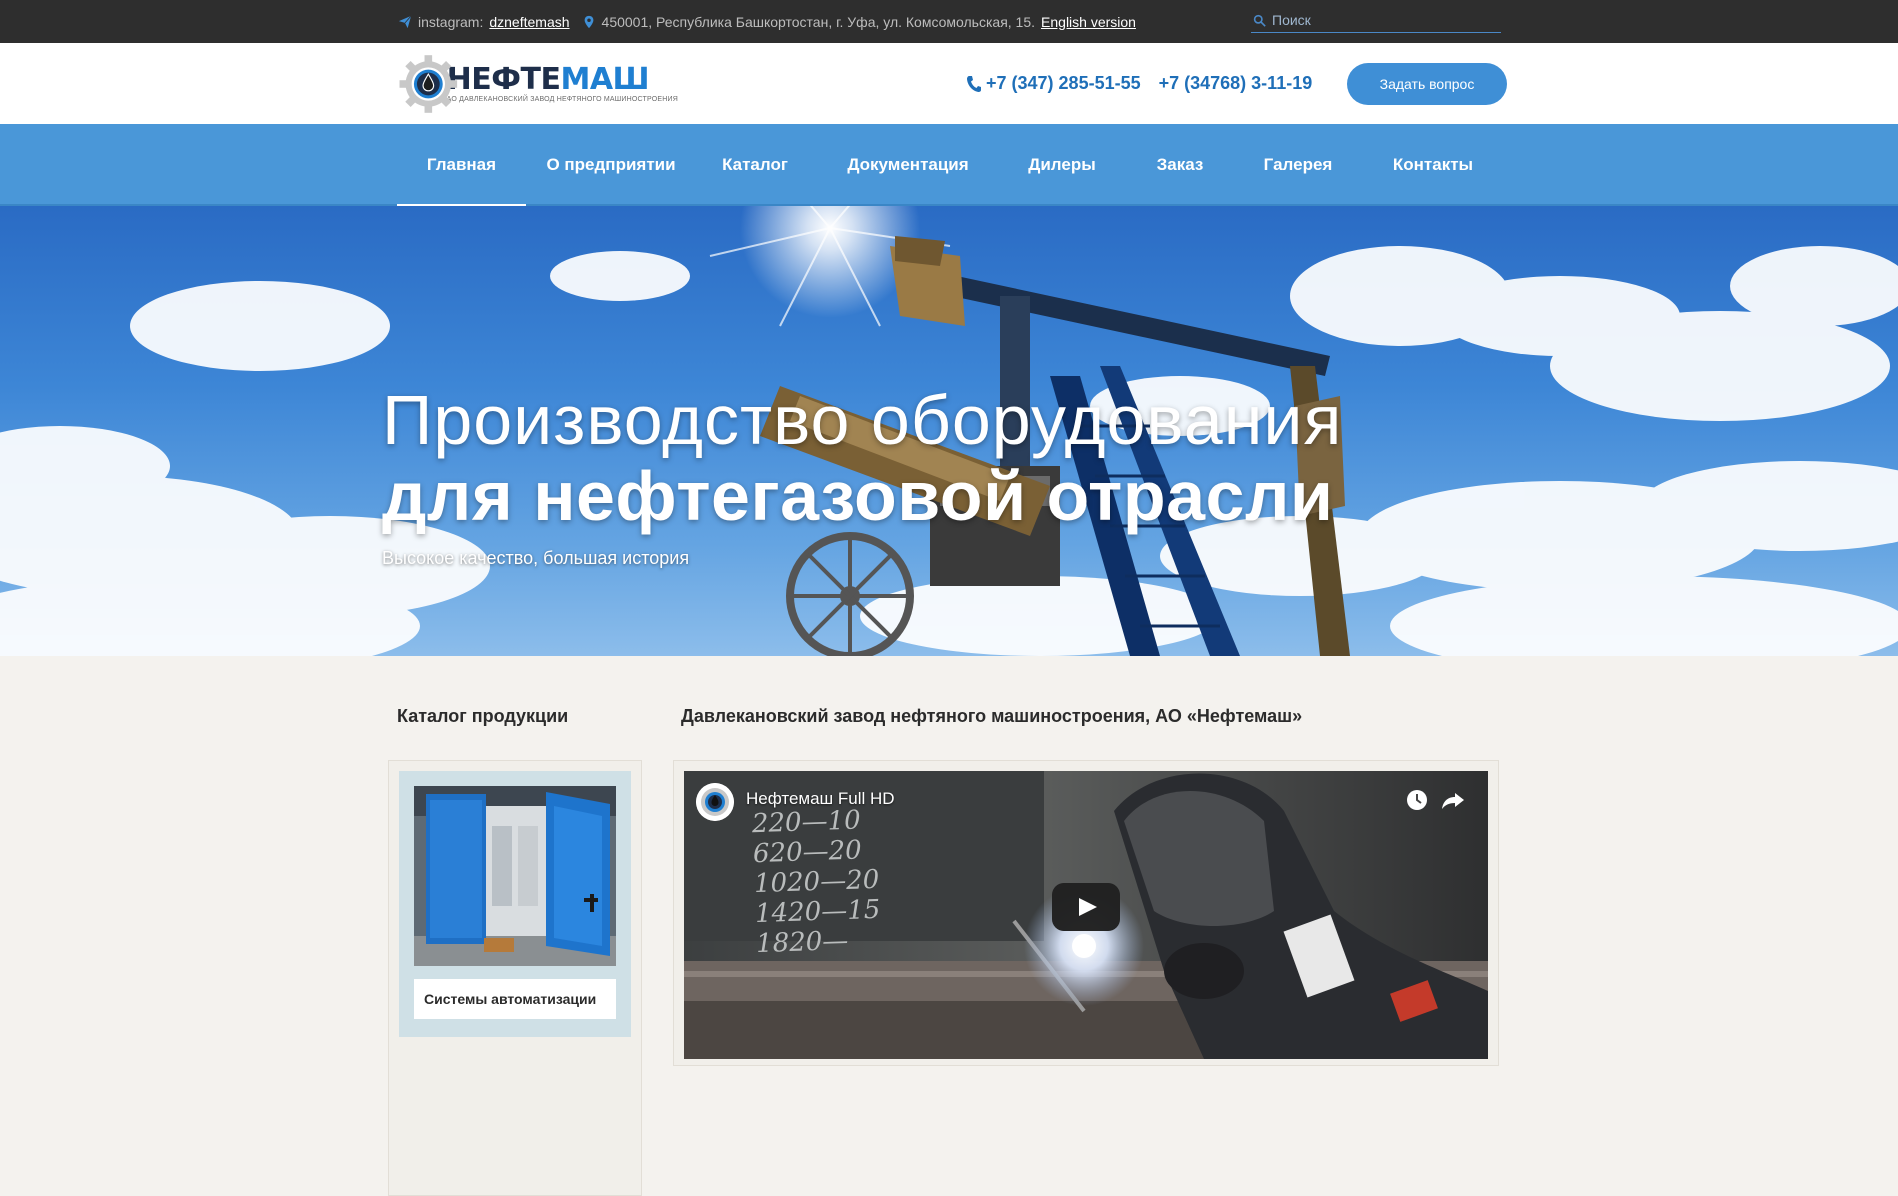 This screenshot has height=1196, width=1898. I want to click on share-icon, so click(1453, 800).